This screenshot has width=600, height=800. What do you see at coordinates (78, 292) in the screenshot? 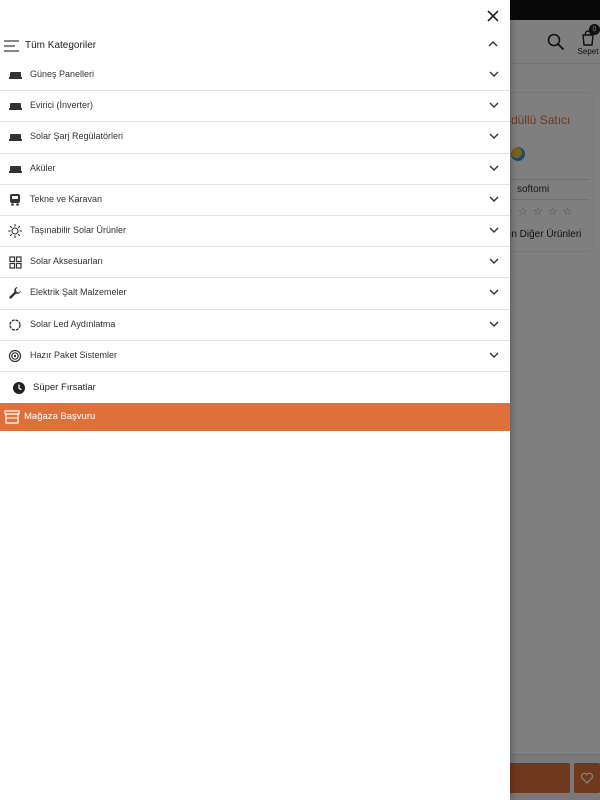
I see `category-label: Elektrik Şalt Malzemeler` at bounding box center [78, 292].